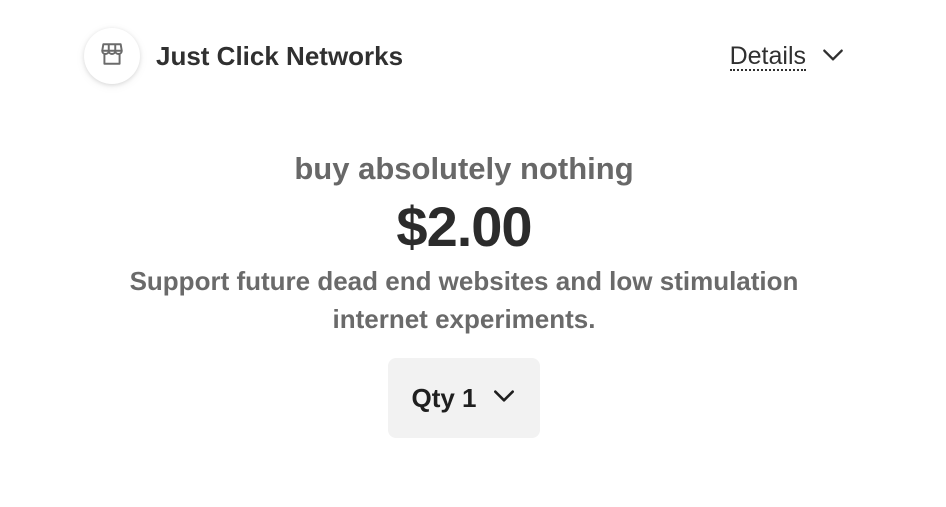 The width and height of the screenshot is (946, 507). What do you see at coordinates (464, 168) in the screenshot?
I see `product-name: buy absolutely nothing` at bounding box center [464, 168].